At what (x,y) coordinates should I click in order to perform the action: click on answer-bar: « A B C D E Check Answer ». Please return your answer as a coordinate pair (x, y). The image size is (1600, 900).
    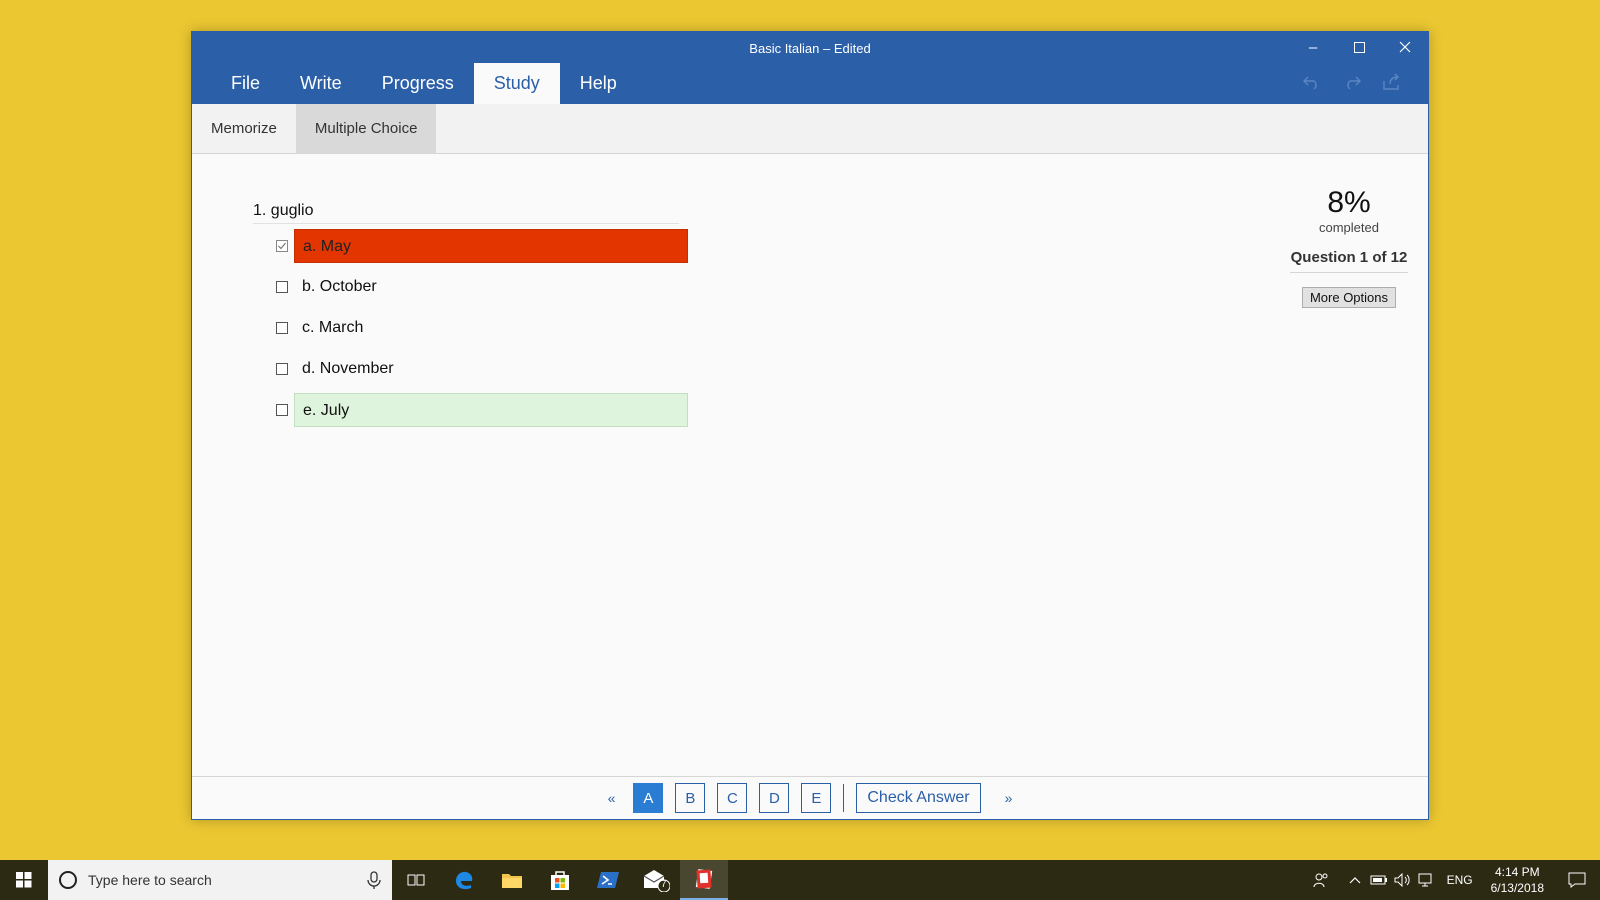
    Looking at the image, I should click on (810, 797).